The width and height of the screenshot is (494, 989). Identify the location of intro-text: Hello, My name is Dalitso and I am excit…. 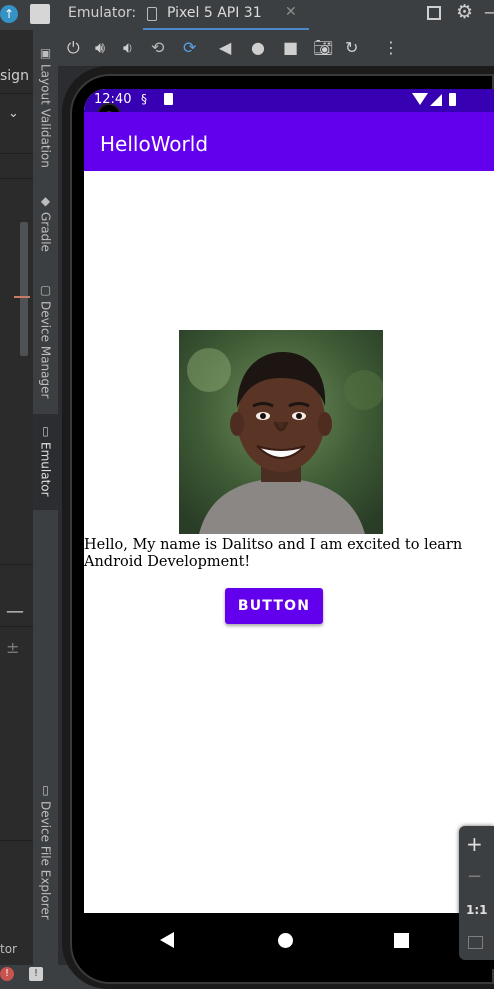
(273, 553).